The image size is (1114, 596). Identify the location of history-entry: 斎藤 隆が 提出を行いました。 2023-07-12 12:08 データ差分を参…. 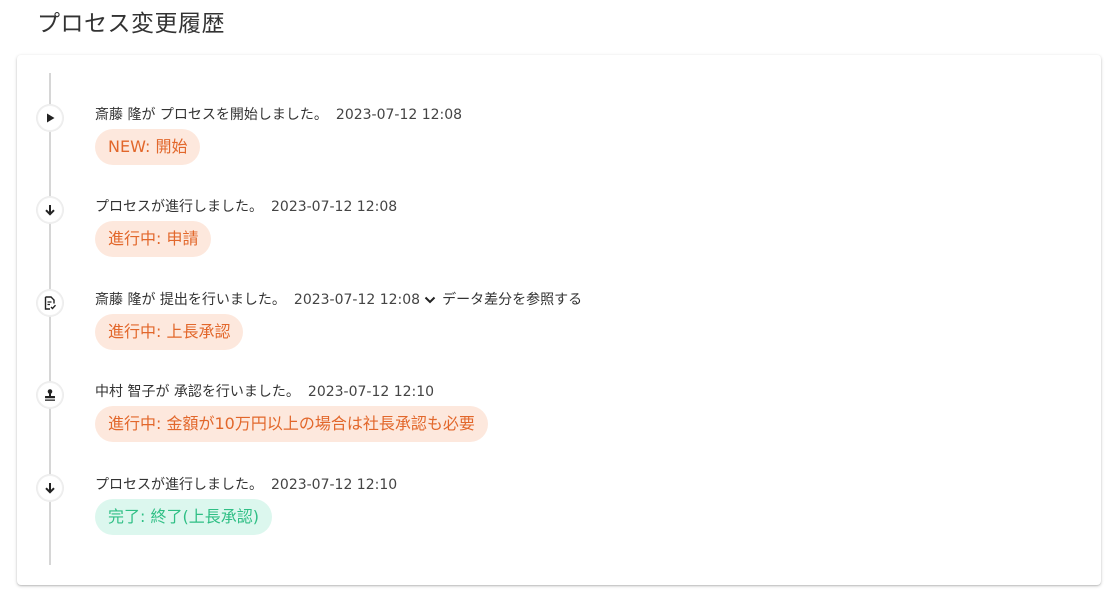
(559, 325).